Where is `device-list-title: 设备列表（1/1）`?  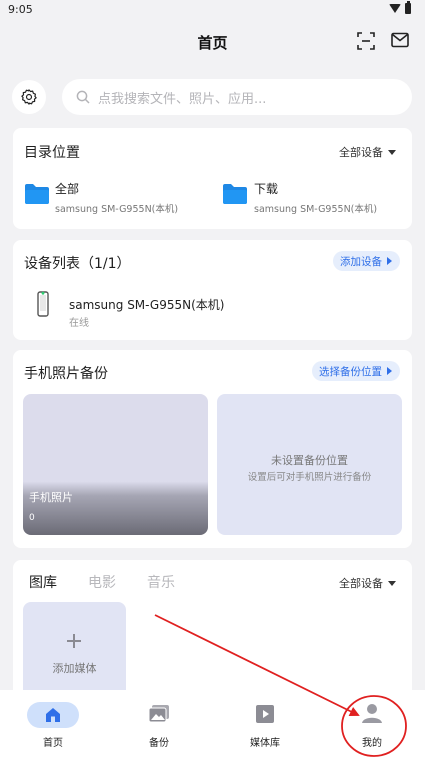
device-list-title: 设备列表（1/1） is located at coordinates (77, 264).